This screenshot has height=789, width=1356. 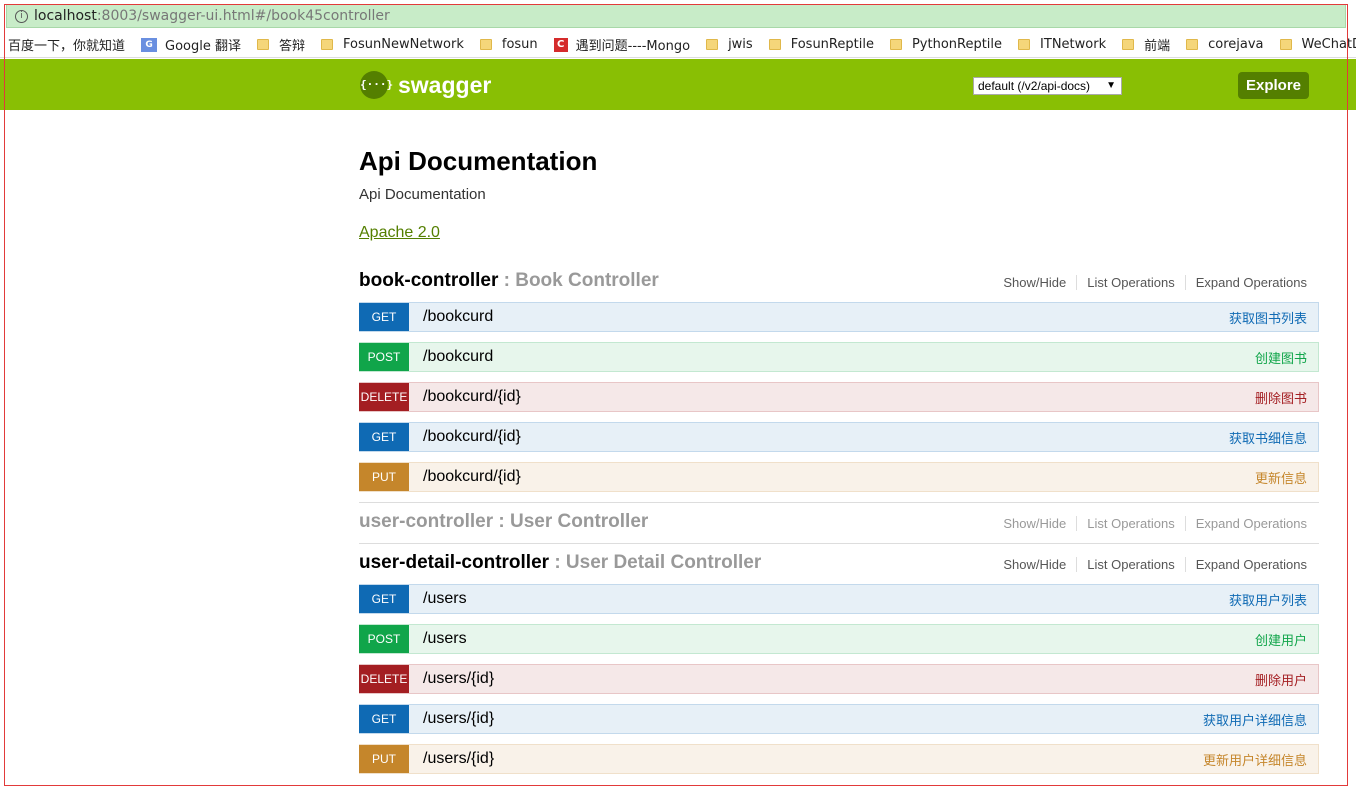 I want to click on info-icon: i, so click(x=21, y=16).